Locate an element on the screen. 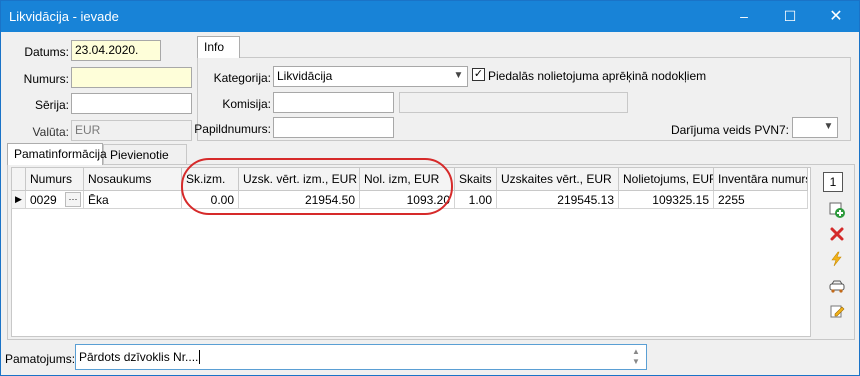 The image size is (860, 376). add-row-icon is located at coordinates (837, 211).